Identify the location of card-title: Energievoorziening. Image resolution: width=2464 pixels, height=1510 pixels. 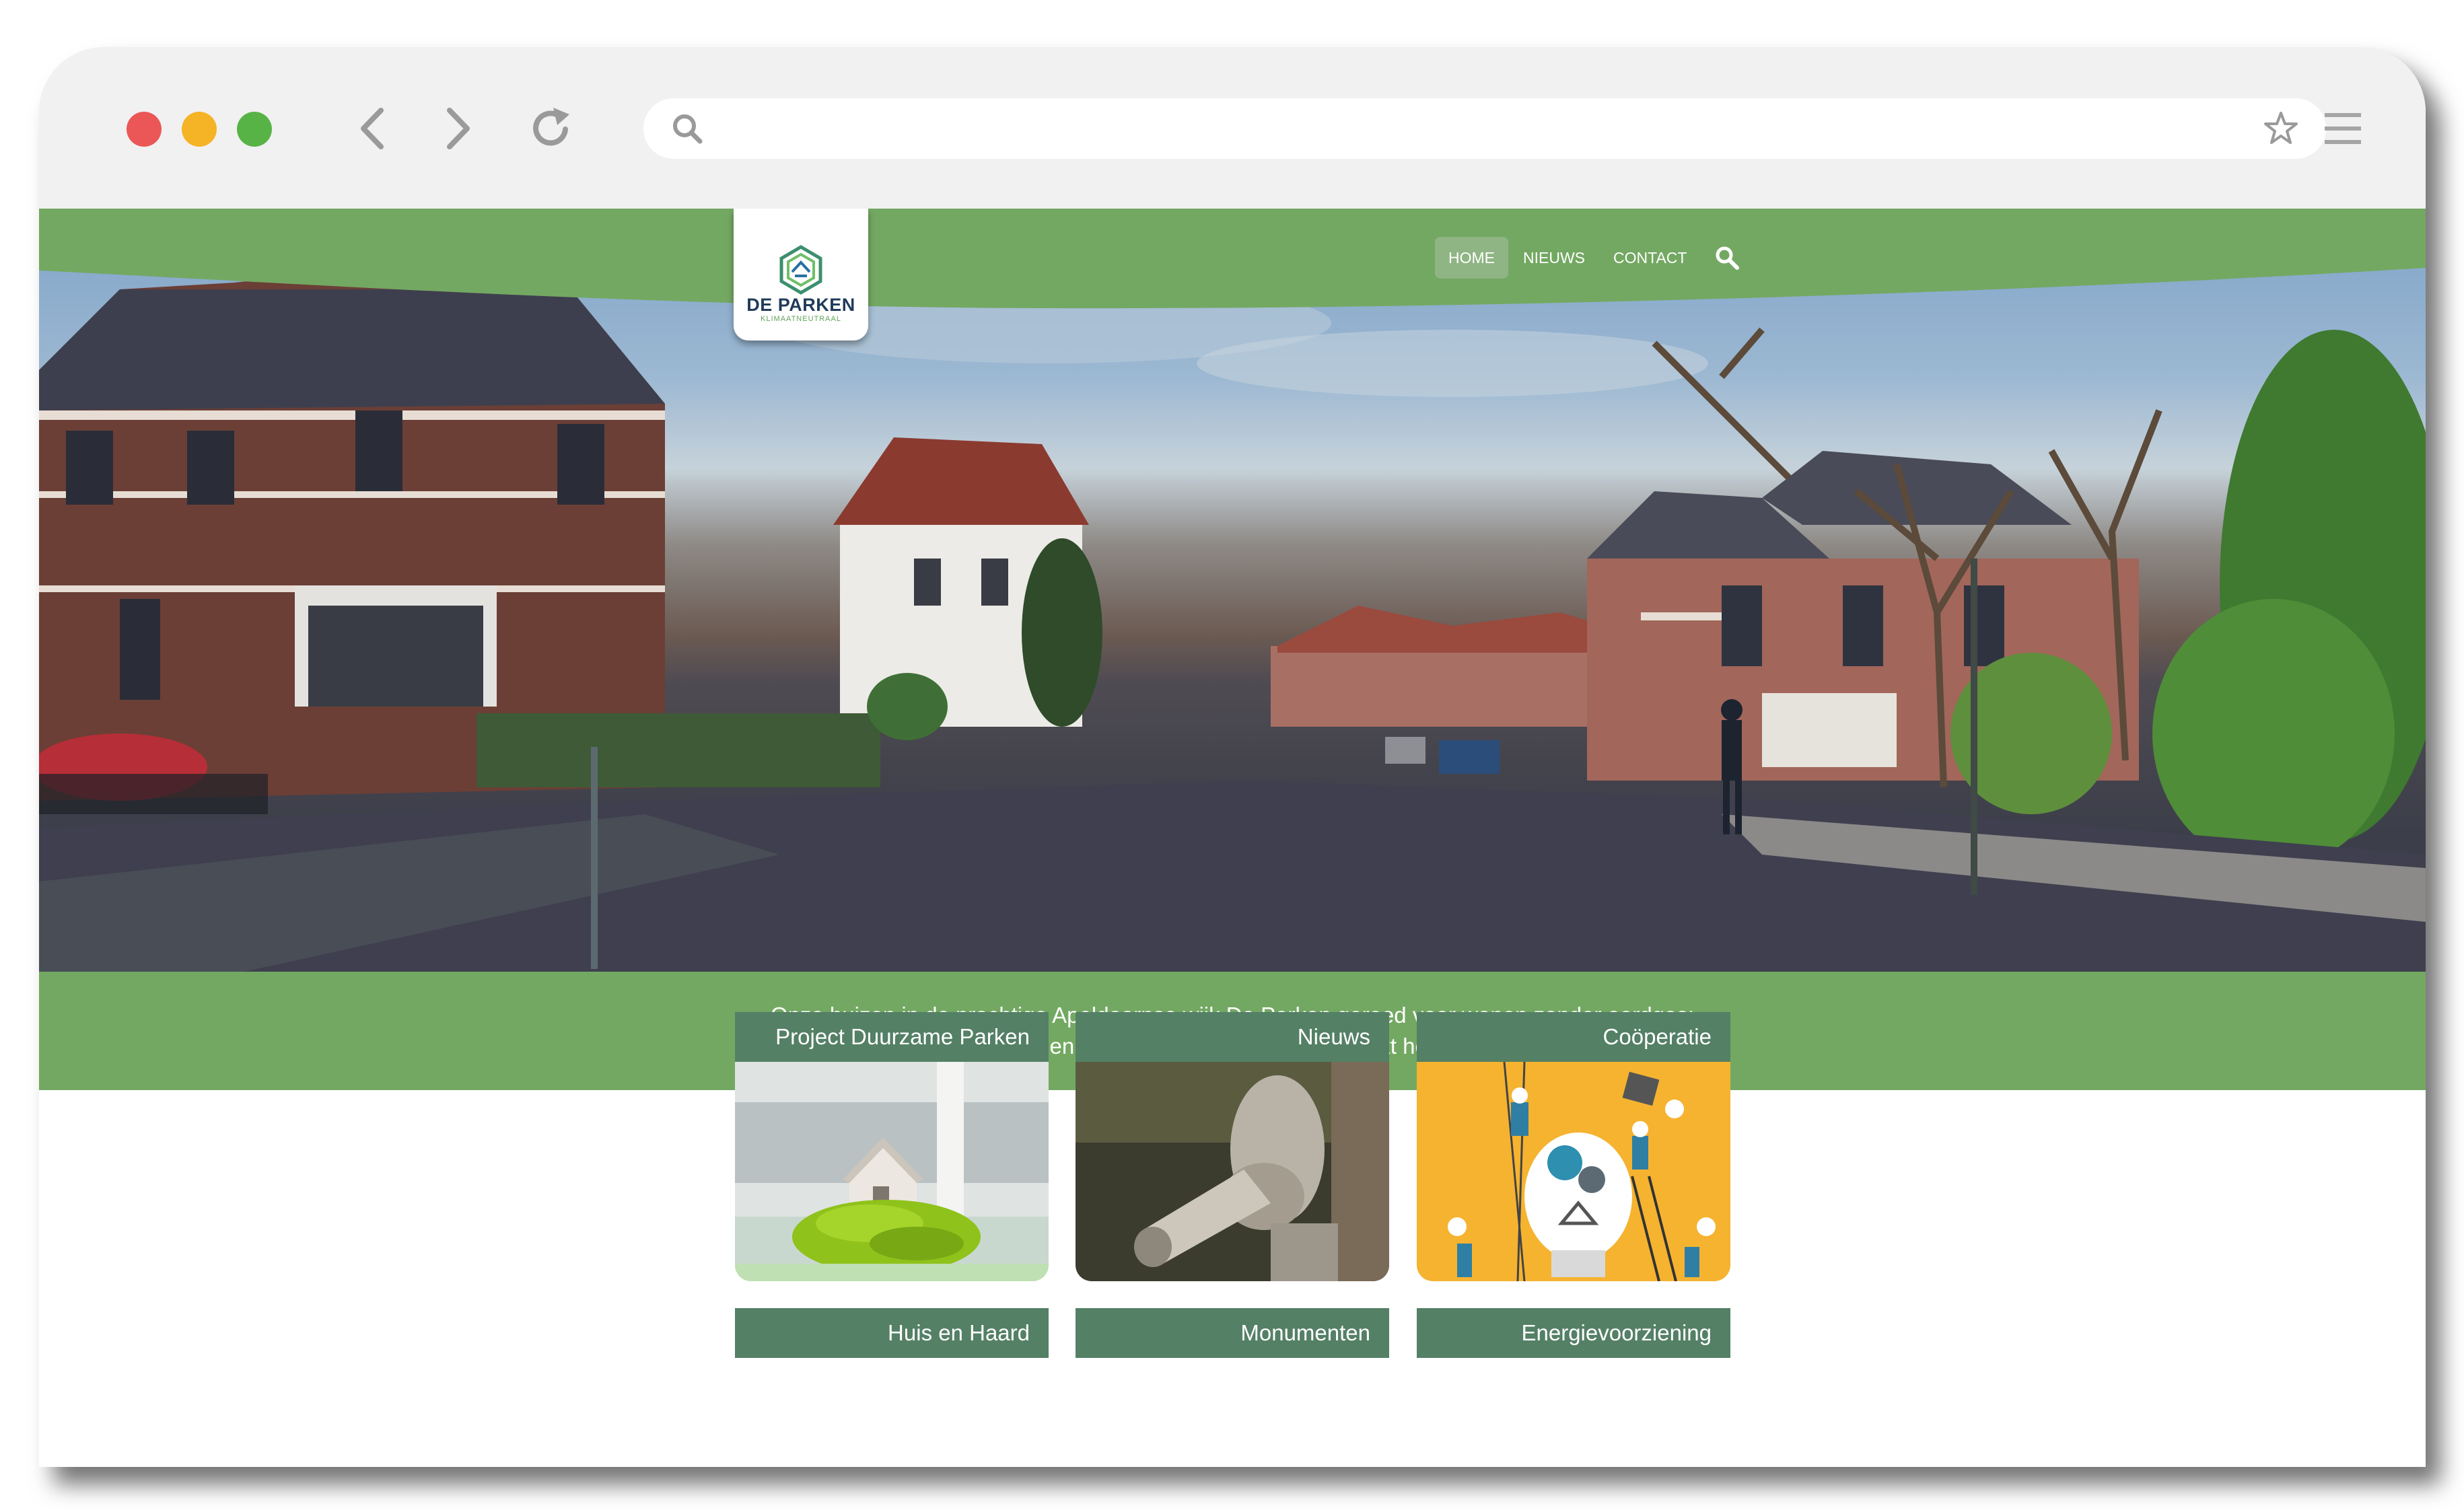
(1574, 1333).